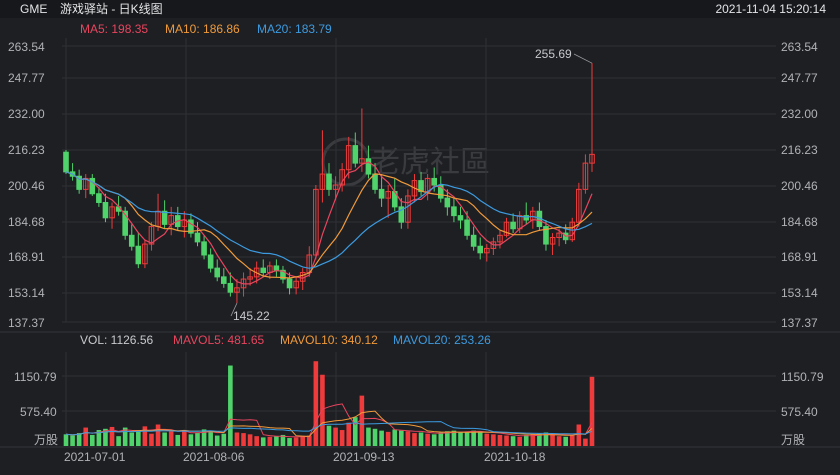  What do you see at coordinates (329, 340) in the screenshot?
I see `mavol10-label: MAVOL10: 340.12` at bounding box center [329, 340].